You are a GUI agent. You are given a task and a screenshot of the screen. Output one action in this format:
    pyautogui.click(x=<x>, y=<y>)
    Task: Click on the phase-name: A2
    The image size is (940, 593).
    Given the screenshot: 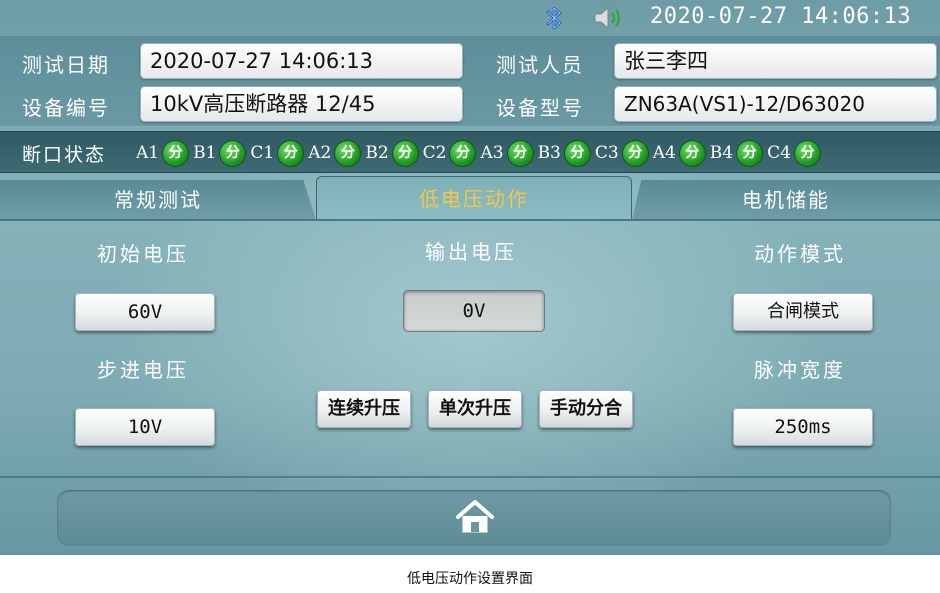 What is the action you would take?
    pyautogui.click(x=320, y=153)
    